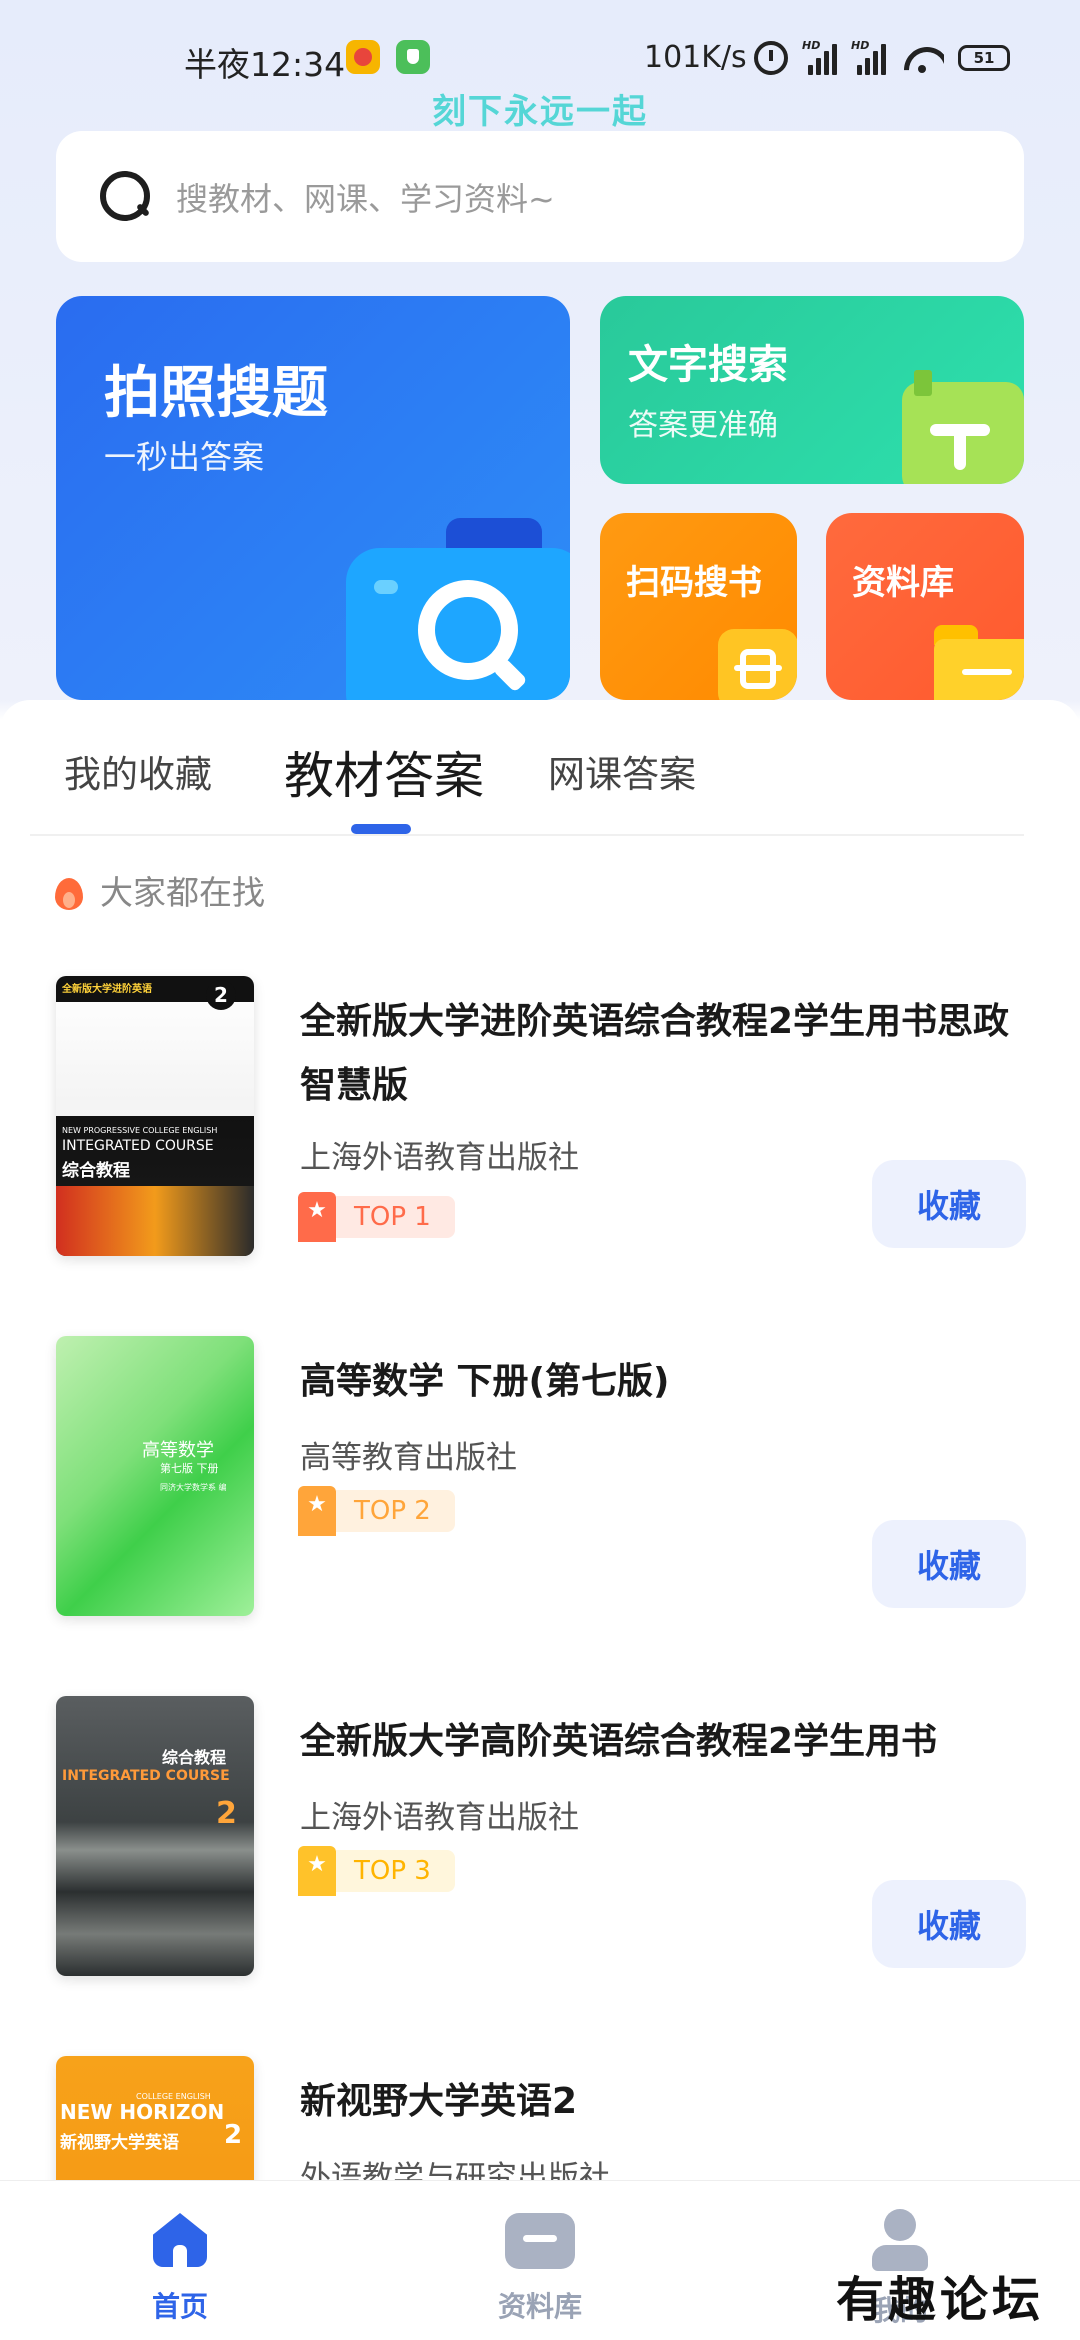 The image size is (1080, 2340). I want to click on book-cover: 综合教程 INTEGRATED COURSE 2, so click(155, 1836).